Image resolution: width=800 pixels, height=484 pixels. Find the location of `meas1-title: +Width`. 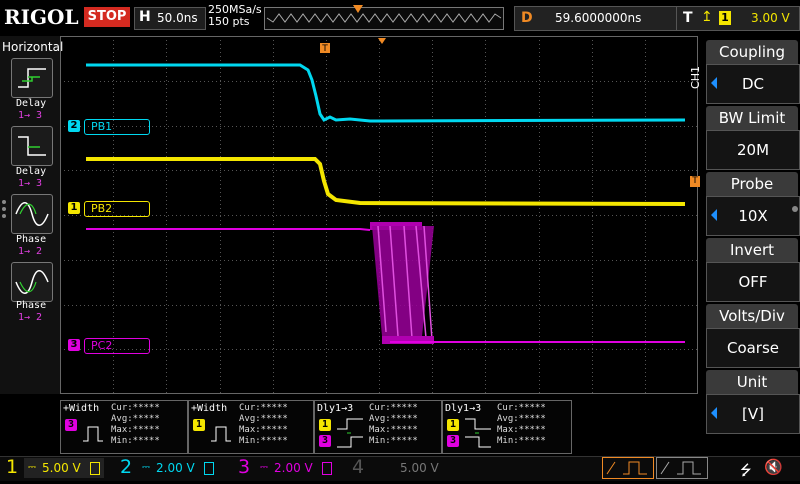

meas1-title: +Width is located at coordinates (81, 408).